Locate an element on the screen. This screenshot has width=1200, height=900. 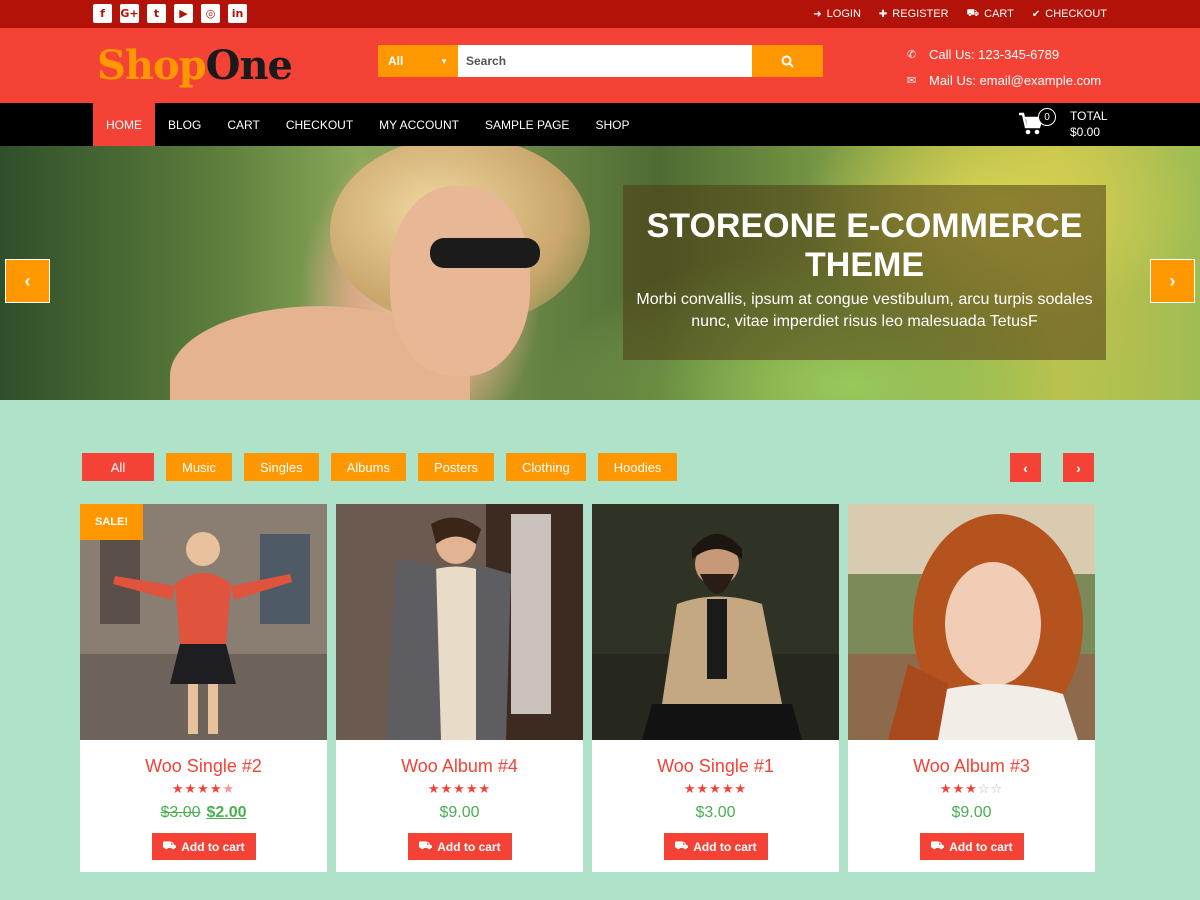
phone-icon: ✆ is located at coordinates (912, 54).